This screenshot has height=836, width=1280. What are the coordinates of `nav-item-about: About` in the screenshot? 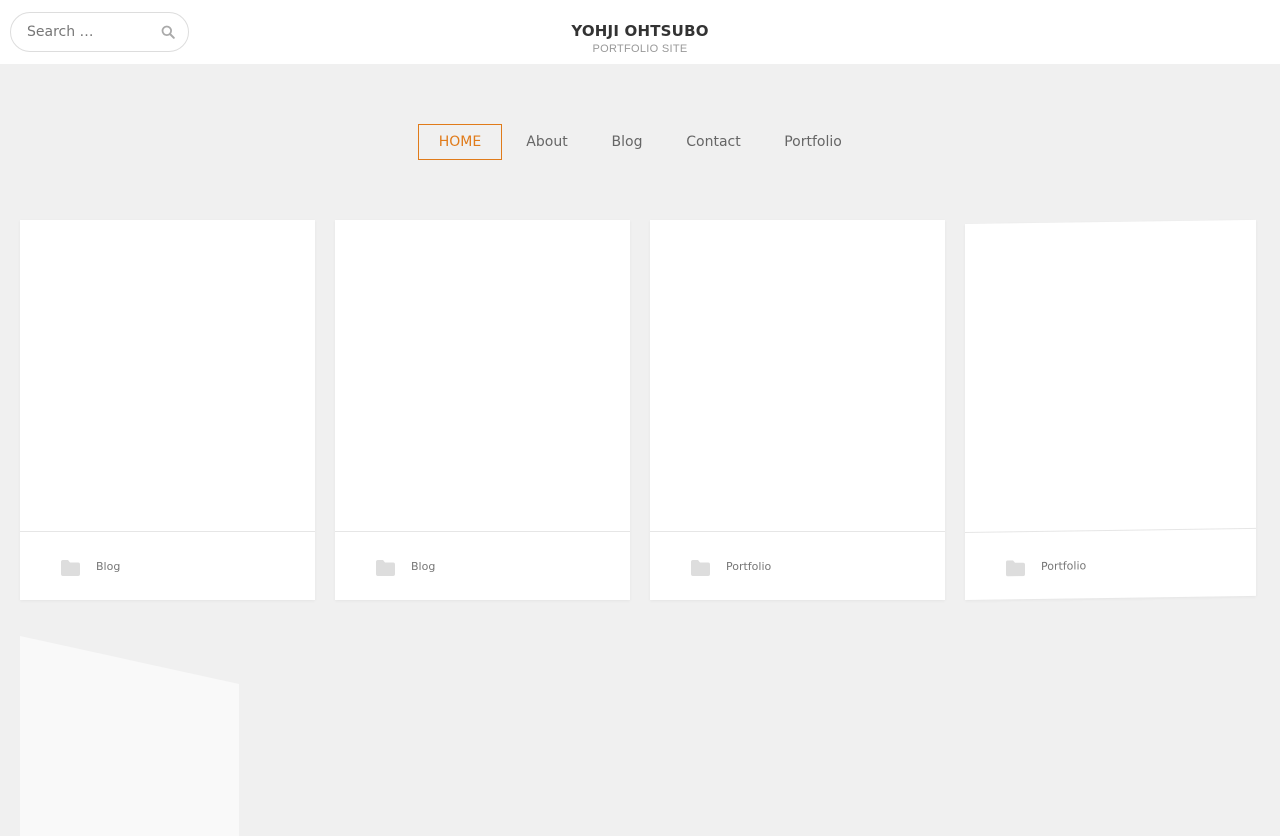 It's located at (547, 142).